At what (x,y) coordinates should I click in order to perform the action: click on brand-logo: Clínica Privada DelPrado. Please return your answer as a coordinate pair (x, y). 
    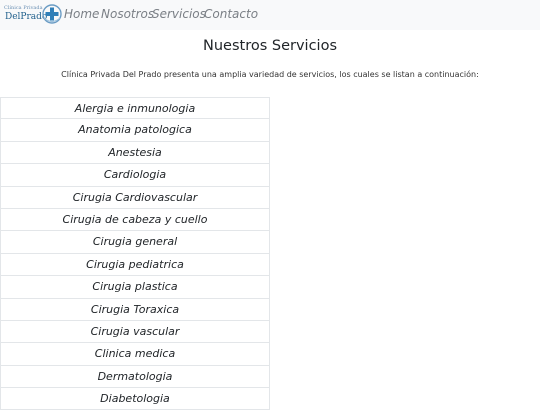
    Looking at the image, I should click on (33, 15).